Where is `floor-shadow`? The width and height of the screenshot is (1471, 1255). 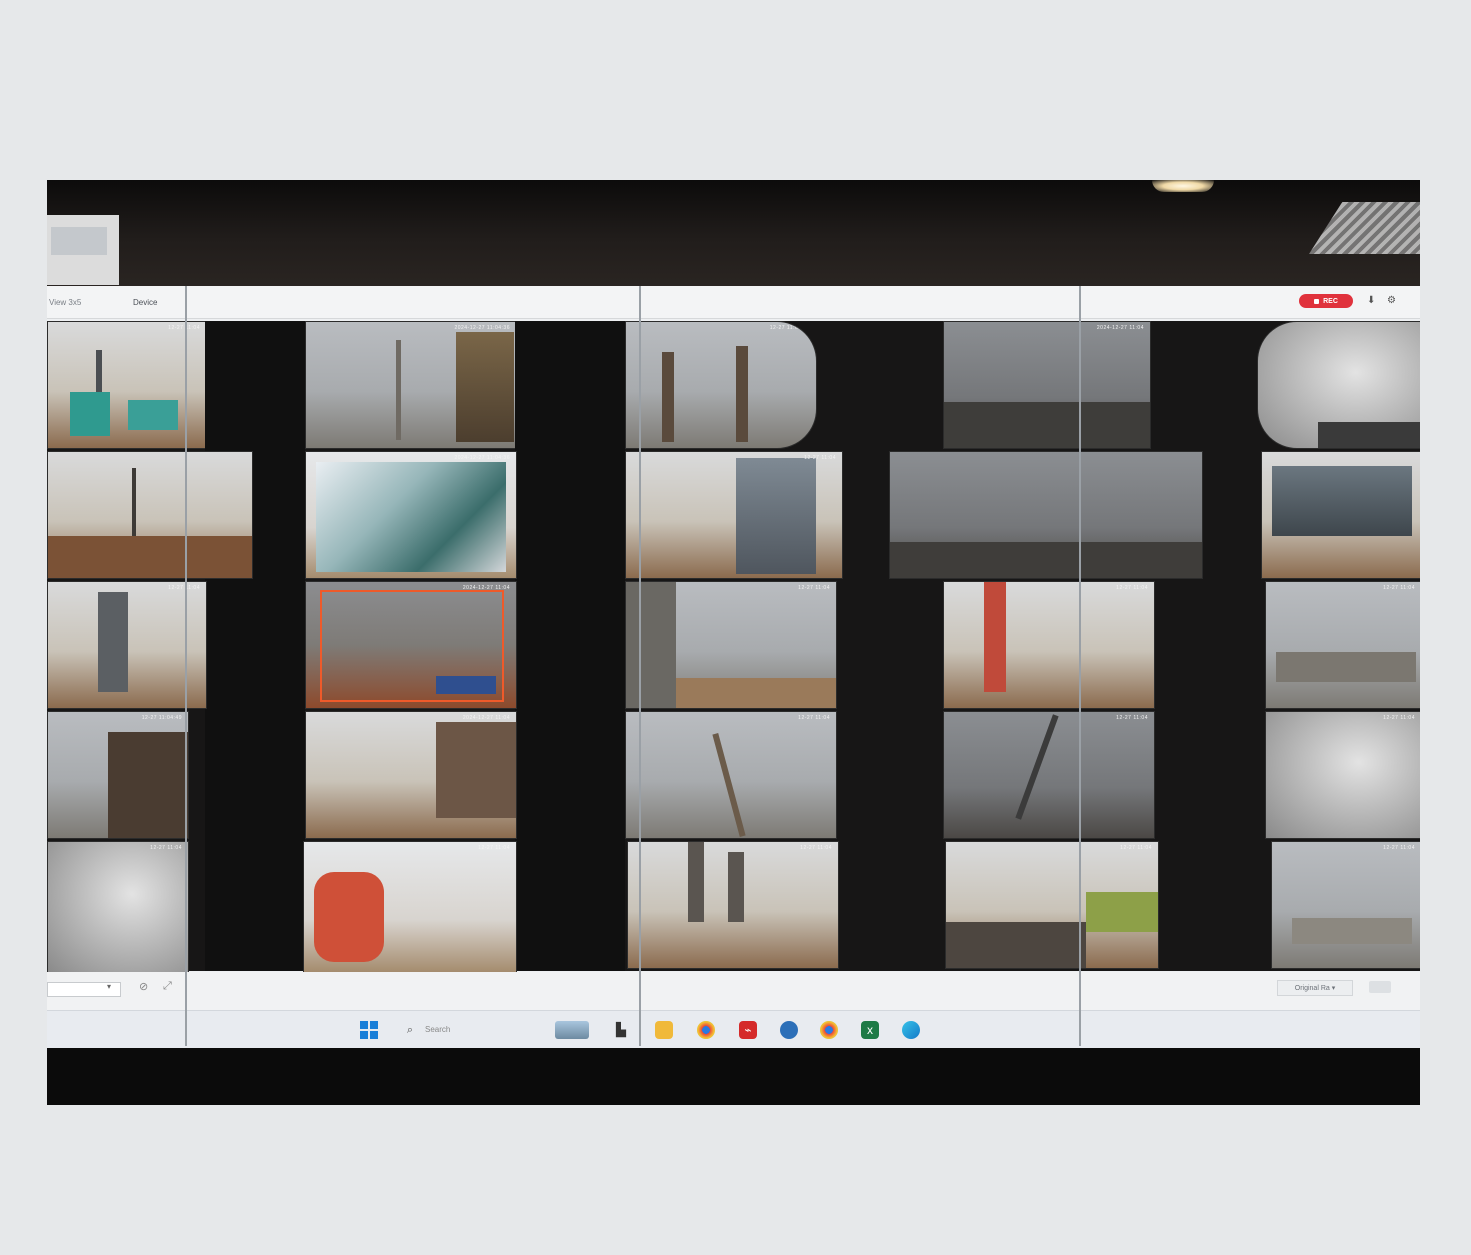
floor-shadow is located at coordinates (733, 1076).